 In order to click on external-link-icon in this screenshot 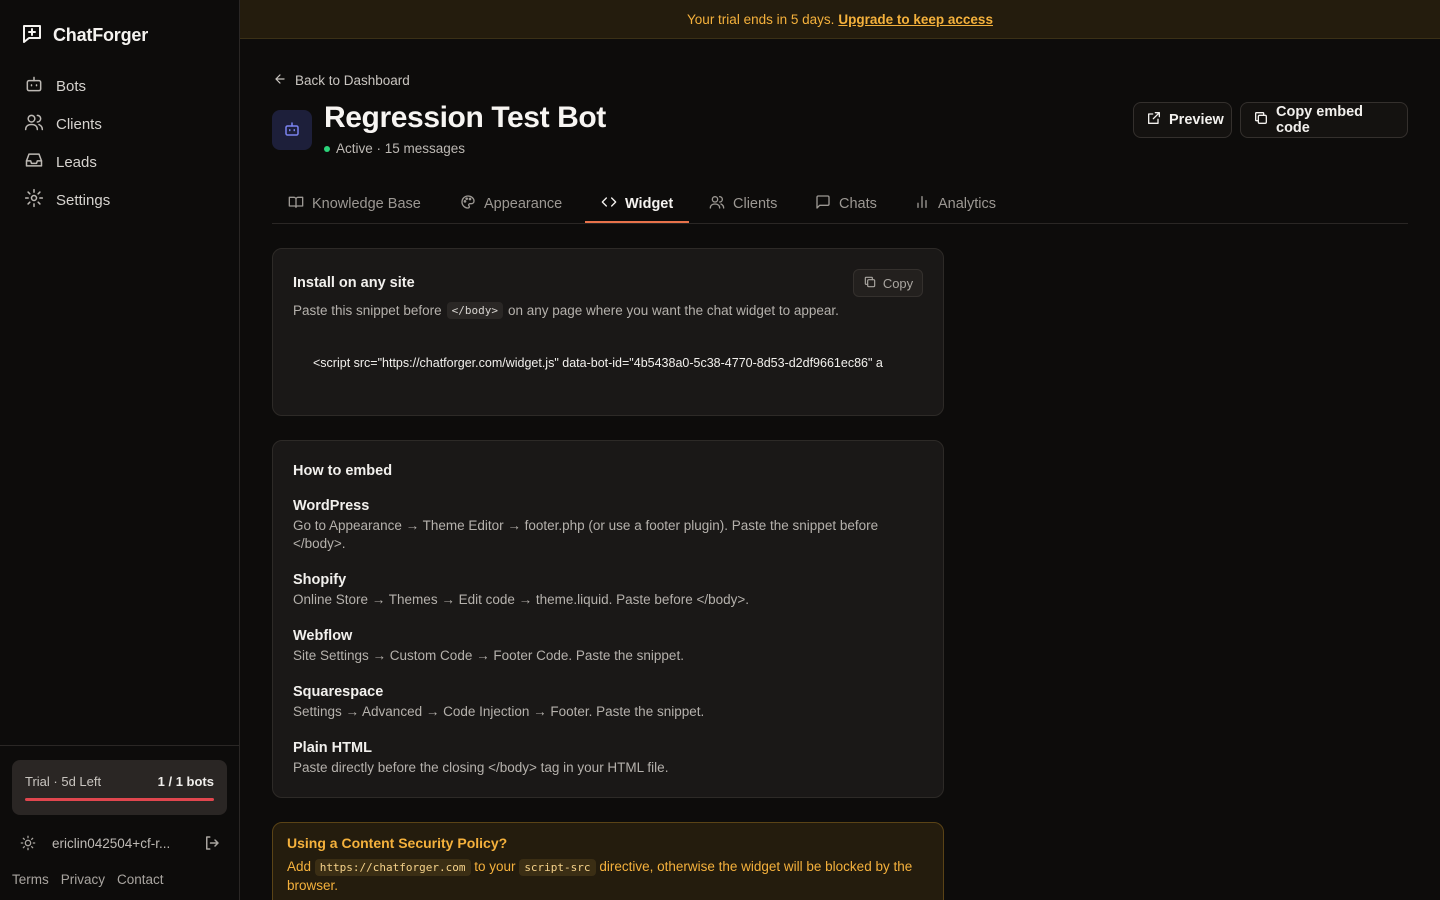, I will do `click(1154, 120)`.